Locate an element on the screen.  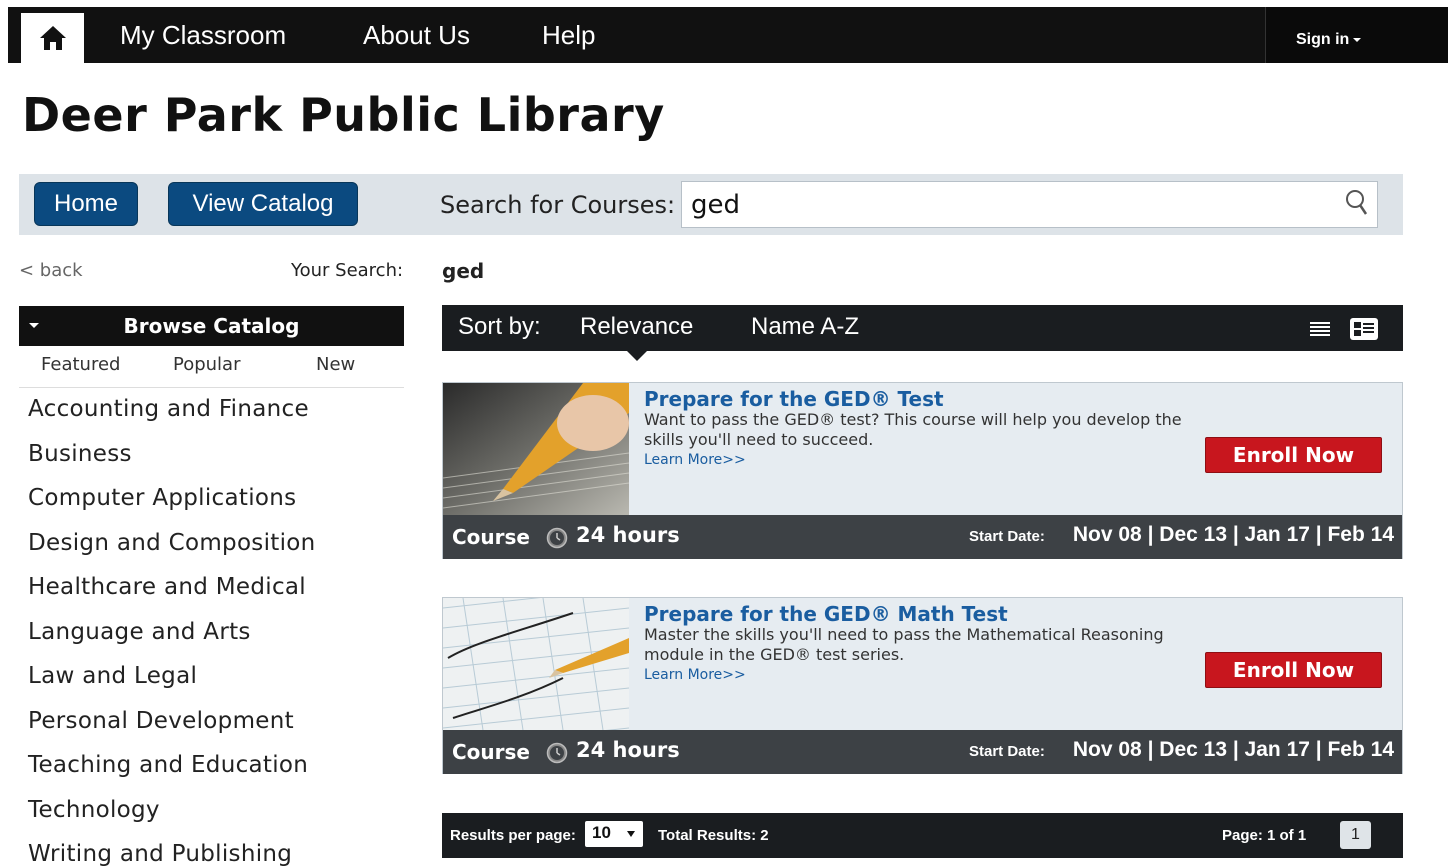
results-per-page-select: 10 is located at coordinates (614, 834).